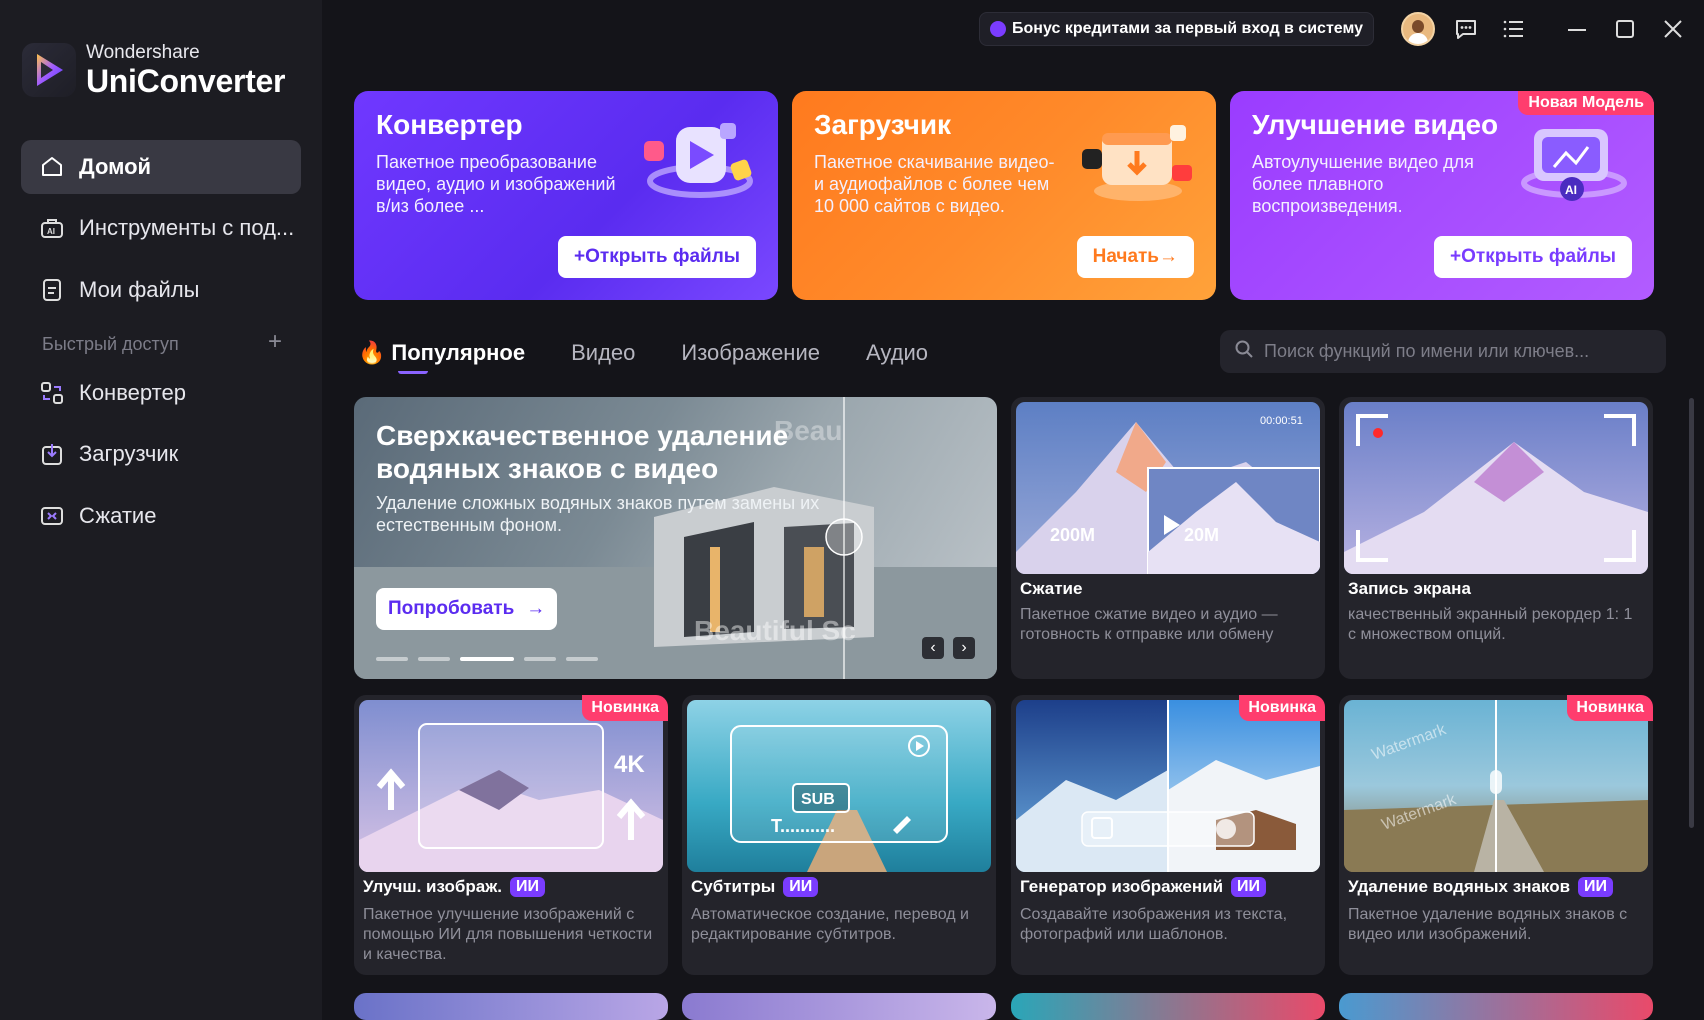  What do you see at coordinates (1673, 29) in the screenshot?
I see `close-icon` at bounding box center [1673, 29].